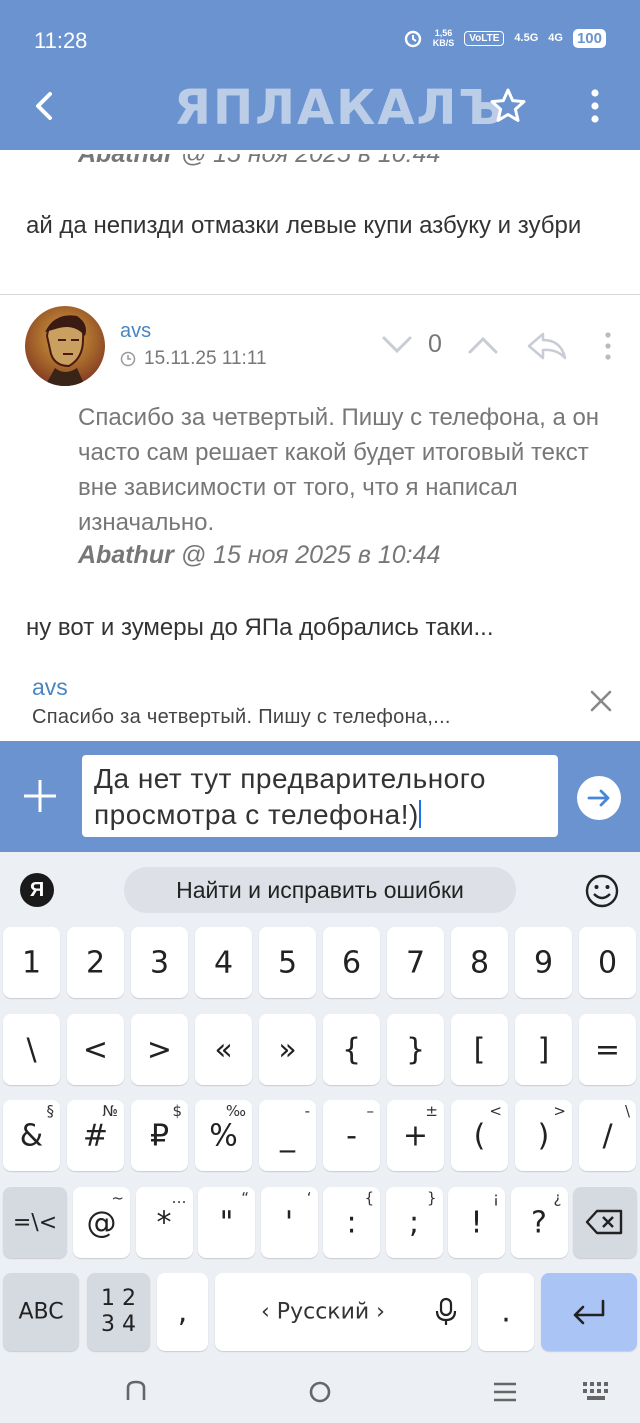 The height and width of the screenshot is (1423, 640). What do you see at coordinates (351, 962) in the screenshot?
I see `key-row1-5: 6` at bounding box center [351, 962].